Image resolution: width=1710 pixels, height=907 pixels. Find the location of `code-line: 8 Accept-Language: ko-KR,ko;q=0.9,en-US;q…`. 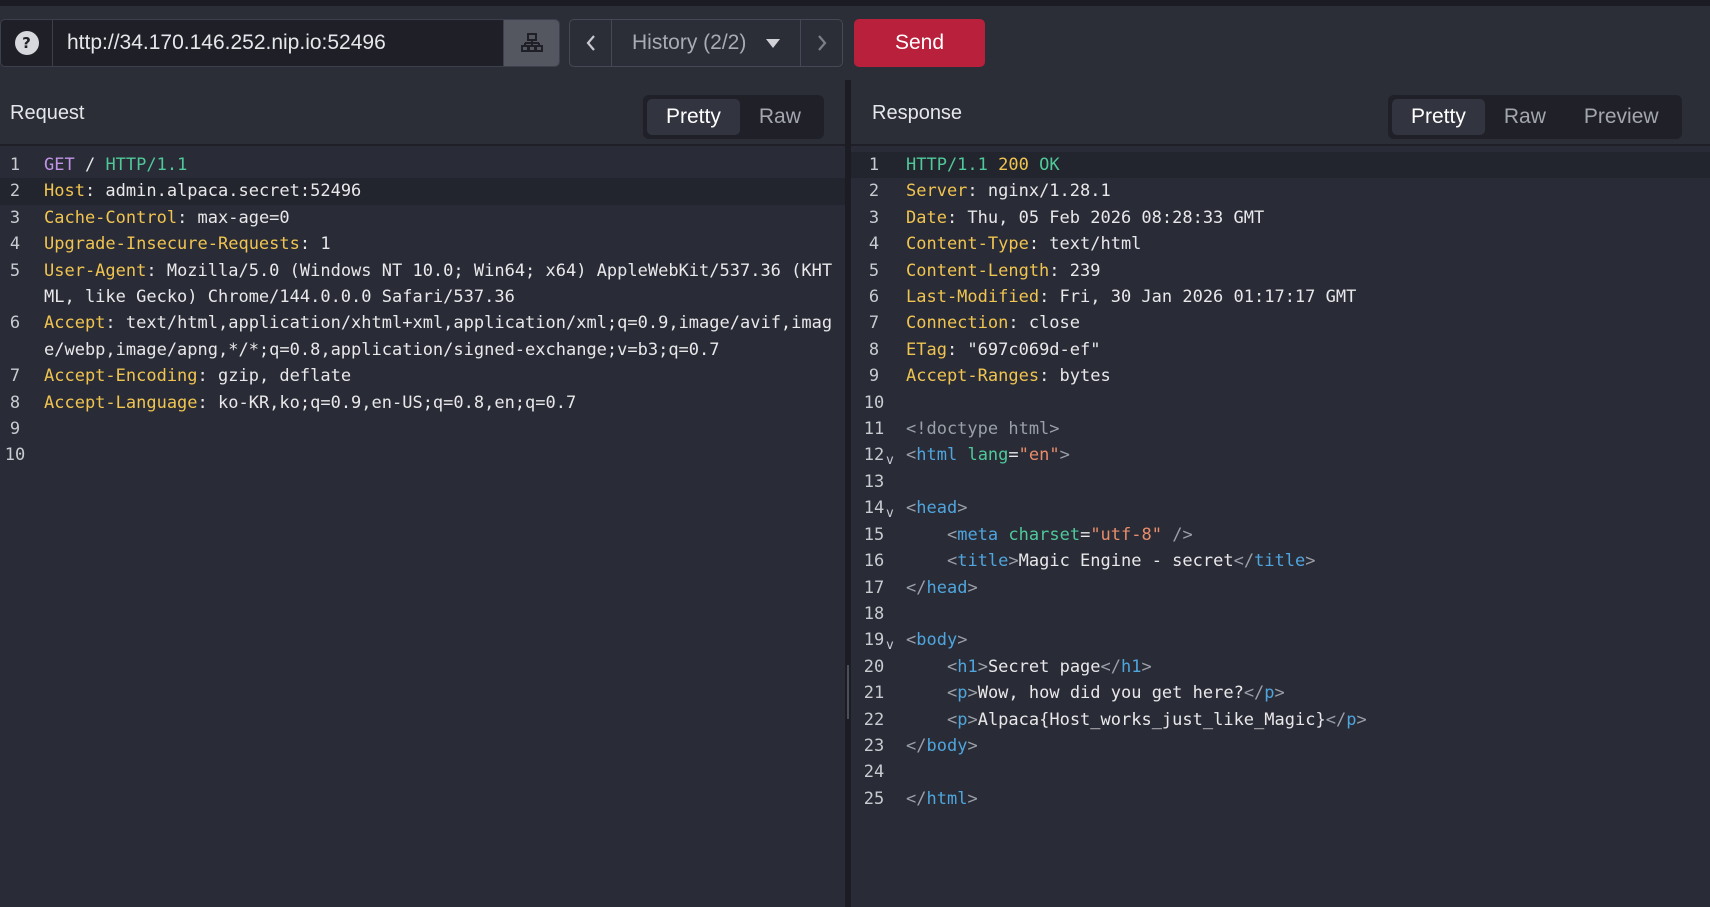

code-line: 8 Accept-Language: ko-KR,ko;q=0.9,en-US;q… is located at coordinates (422, 403).